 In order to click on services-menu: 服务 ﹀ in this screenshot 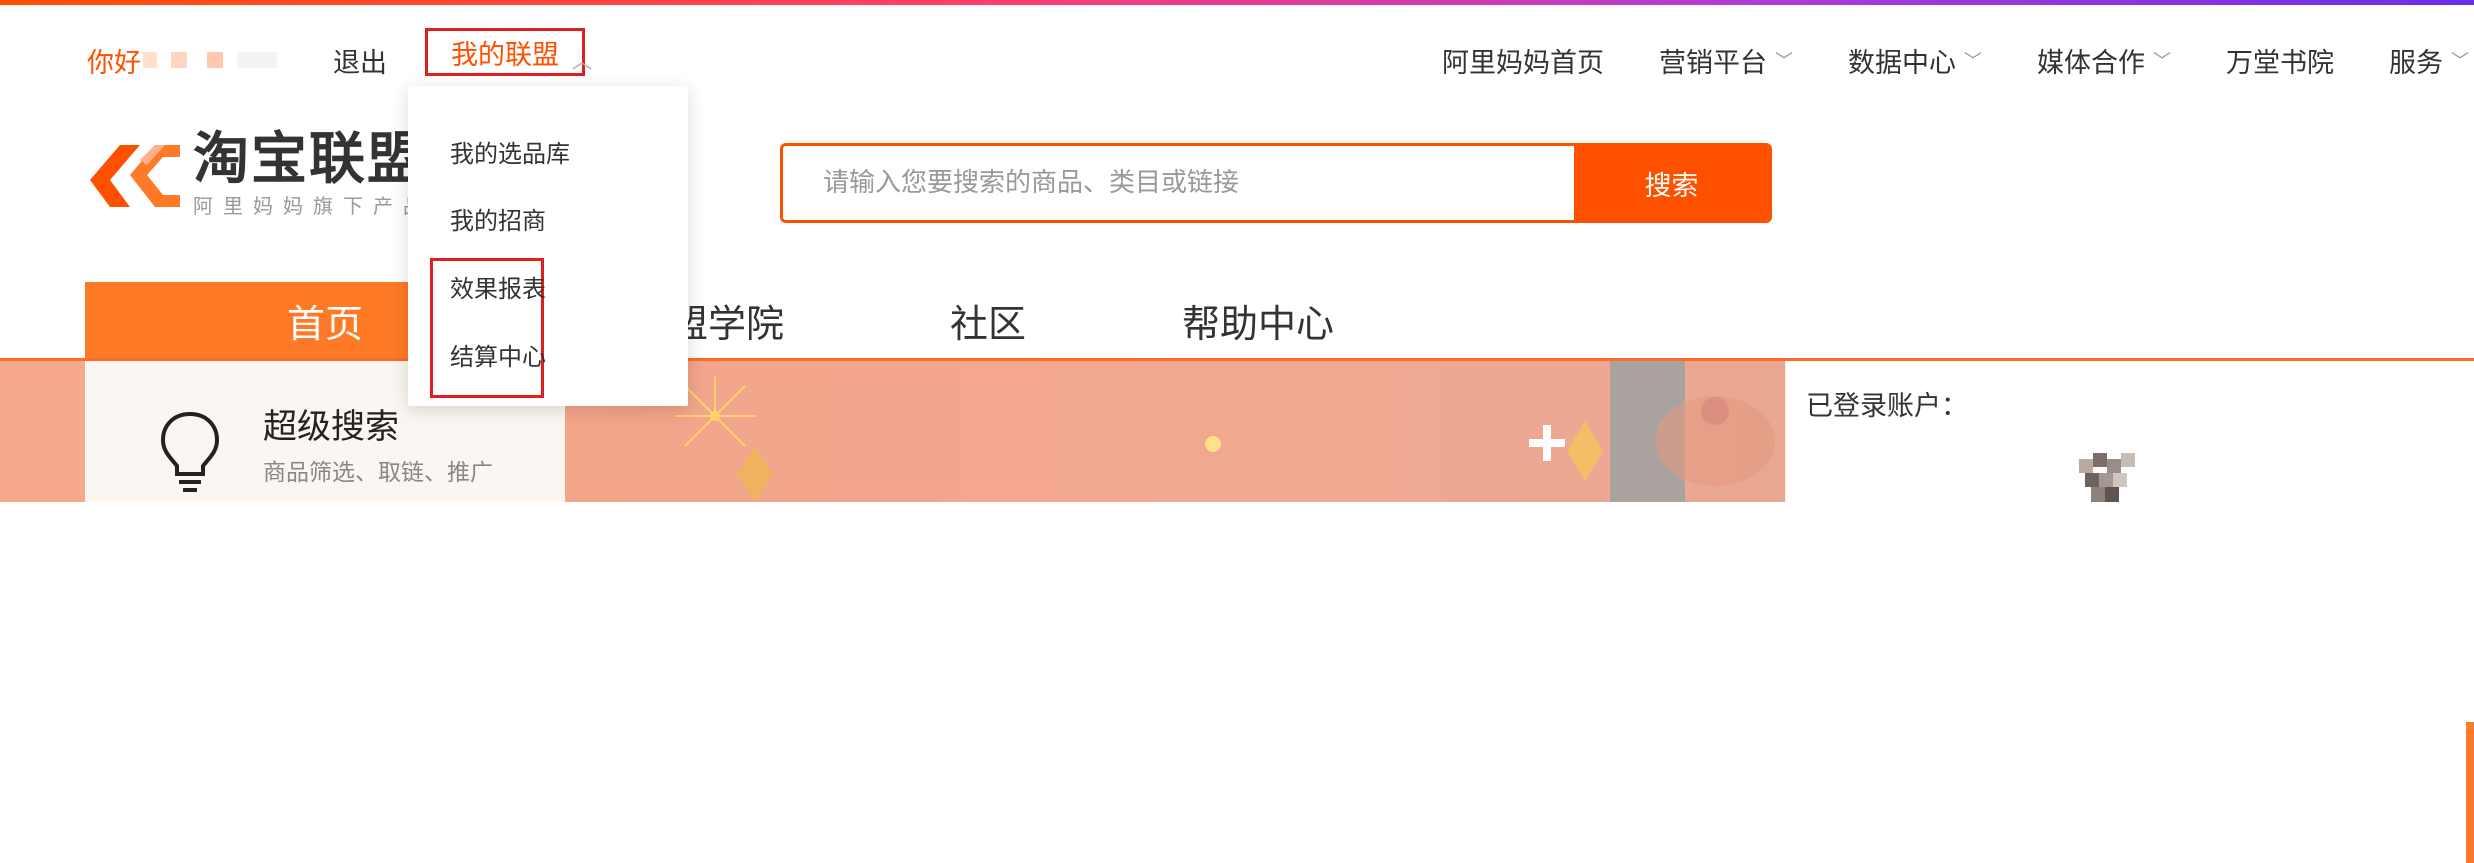, I will do `click(2429, 60)`.